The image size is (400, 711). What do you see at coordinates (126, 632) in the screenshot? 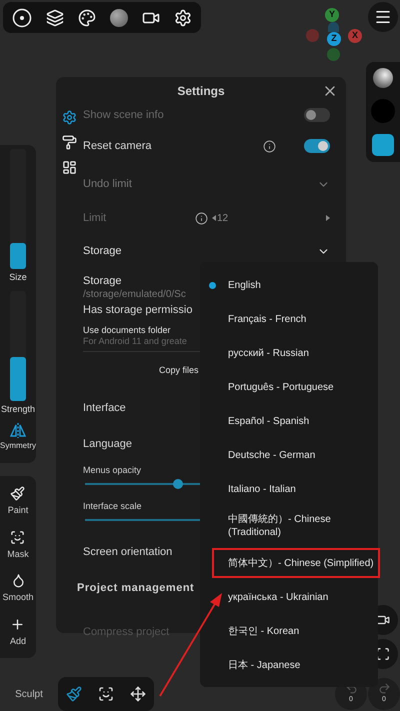
I see `setting-label: Compress project` at bounding box center [126, 632].